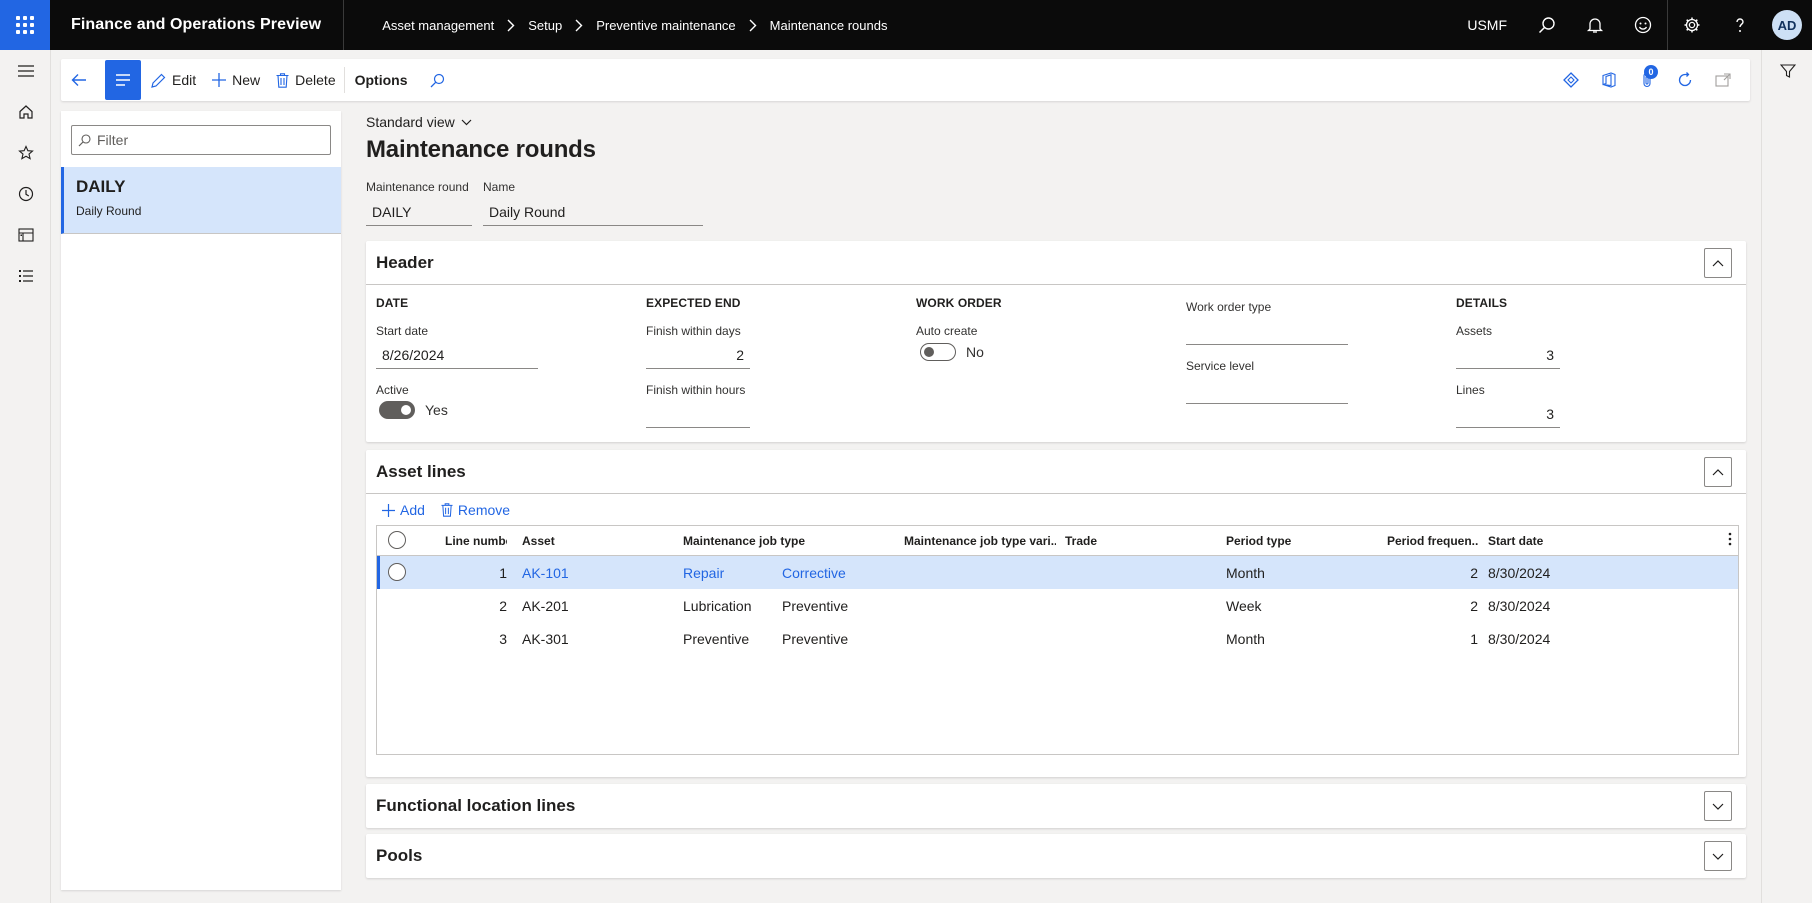 This screenshot has height=903, width=1812. Describe the element at coordinates (545, 639) in the screenshot. I see `cell-asset: AK-301` at that location.